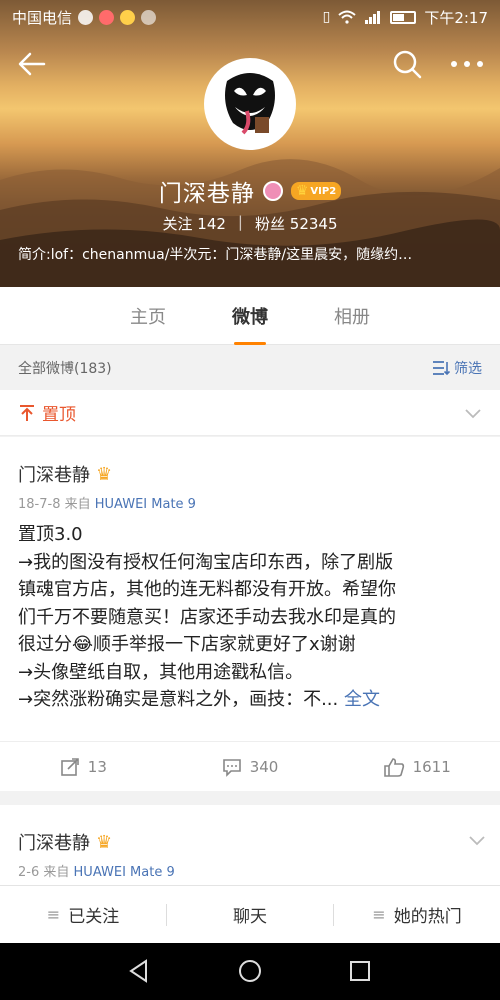  I want to click on followed-button: ≡ 已关注, so click(83, 914).